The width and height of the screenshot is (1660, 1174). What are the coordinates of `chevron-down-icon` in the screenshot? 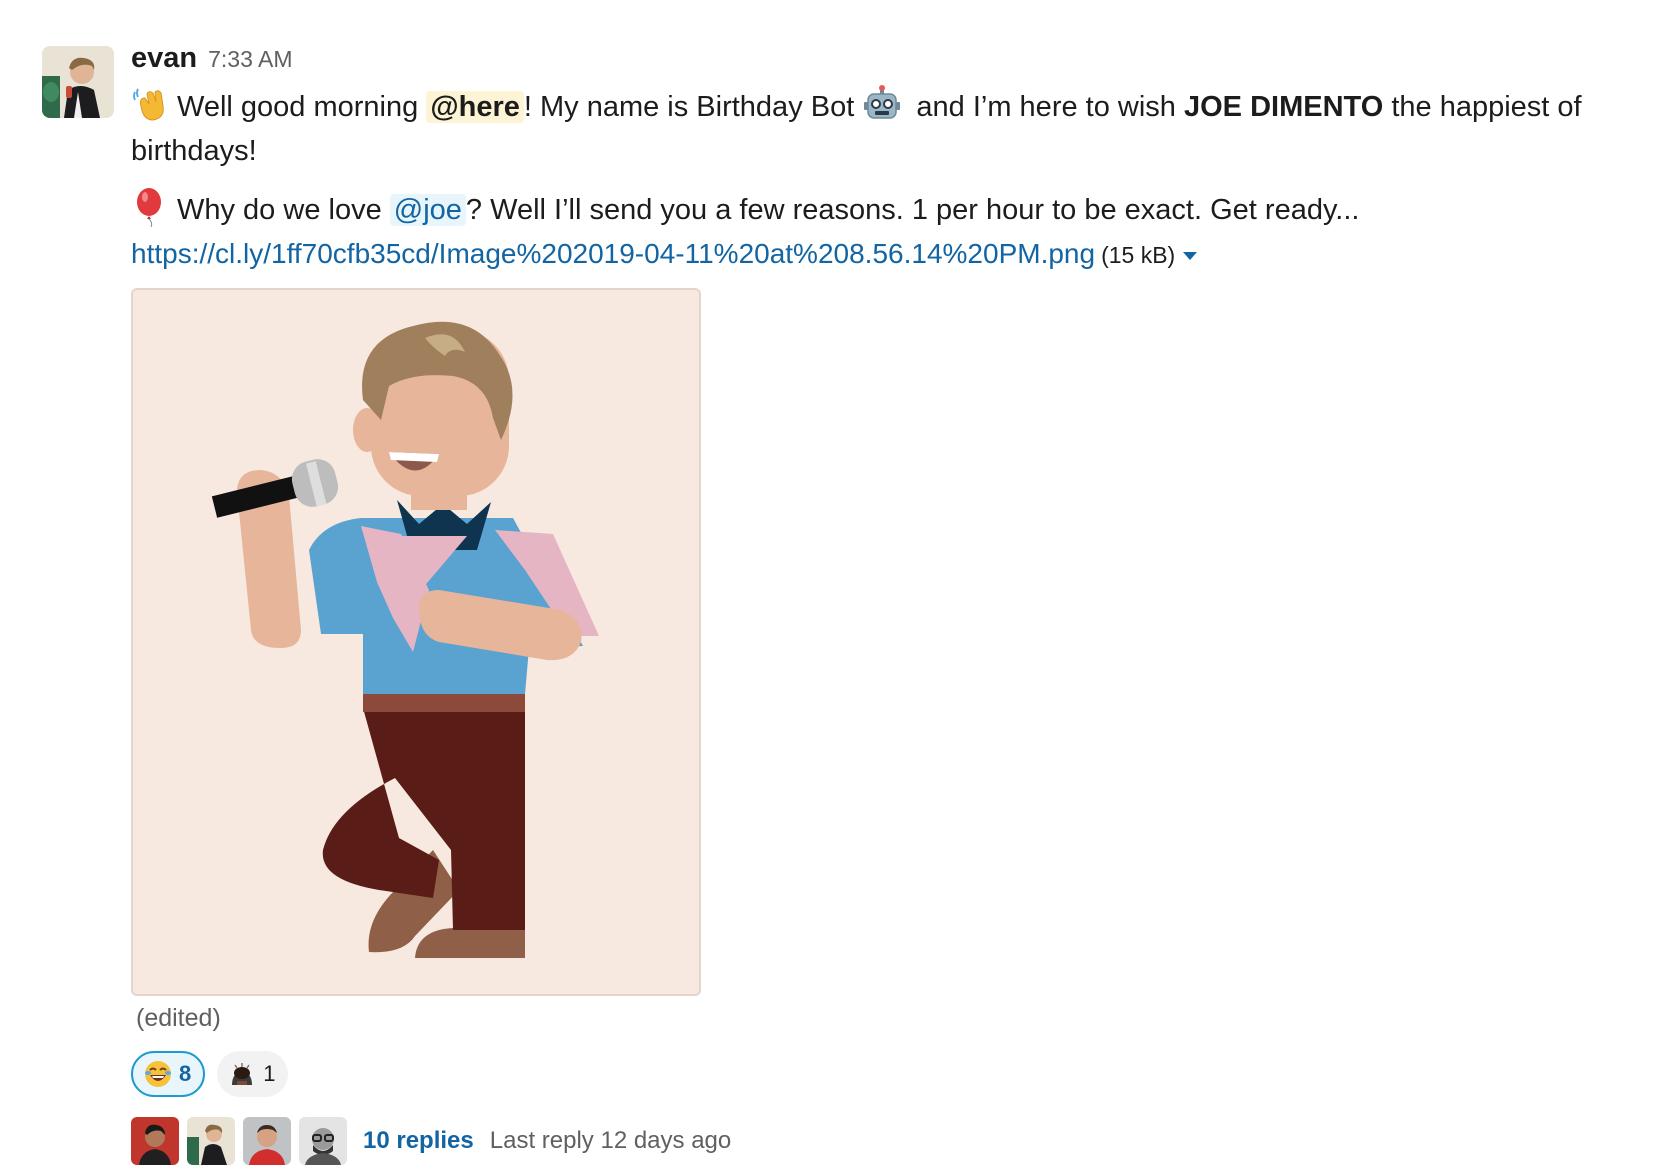 It's located at (1190, 256).